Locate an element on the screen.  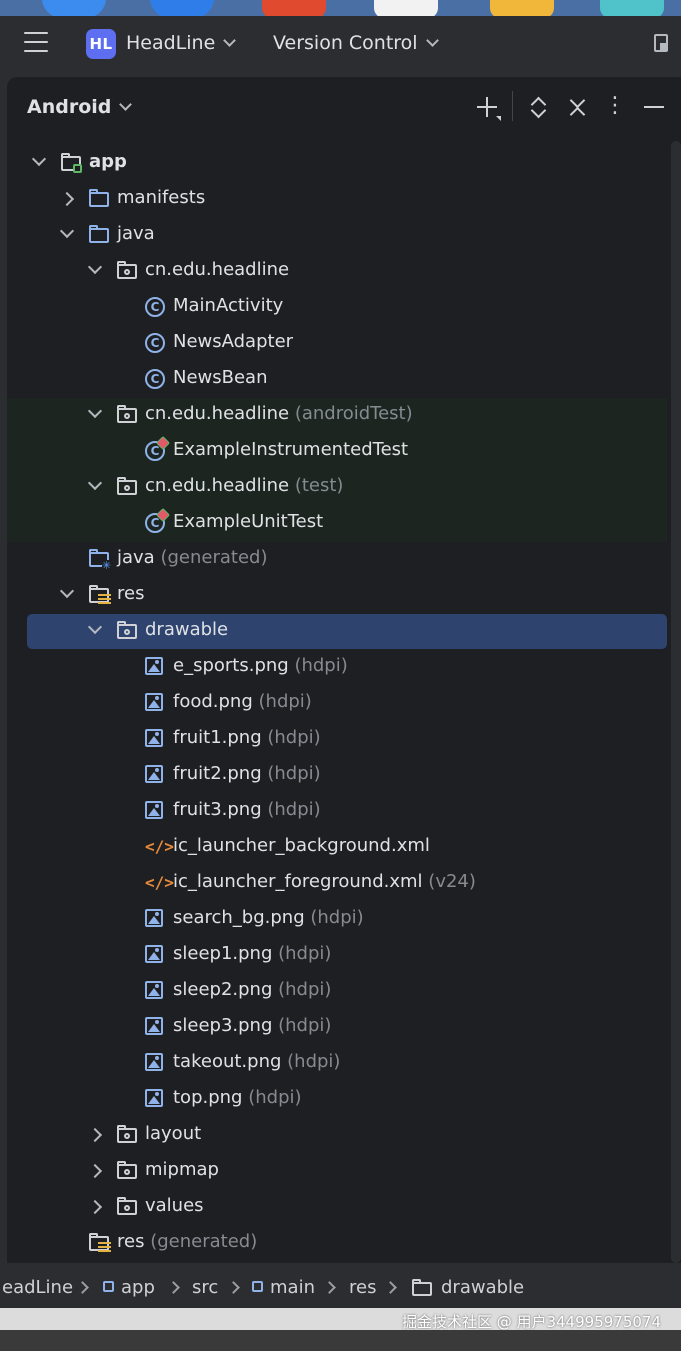
vcs-label: Version Control is located at coordinates (345, 43).